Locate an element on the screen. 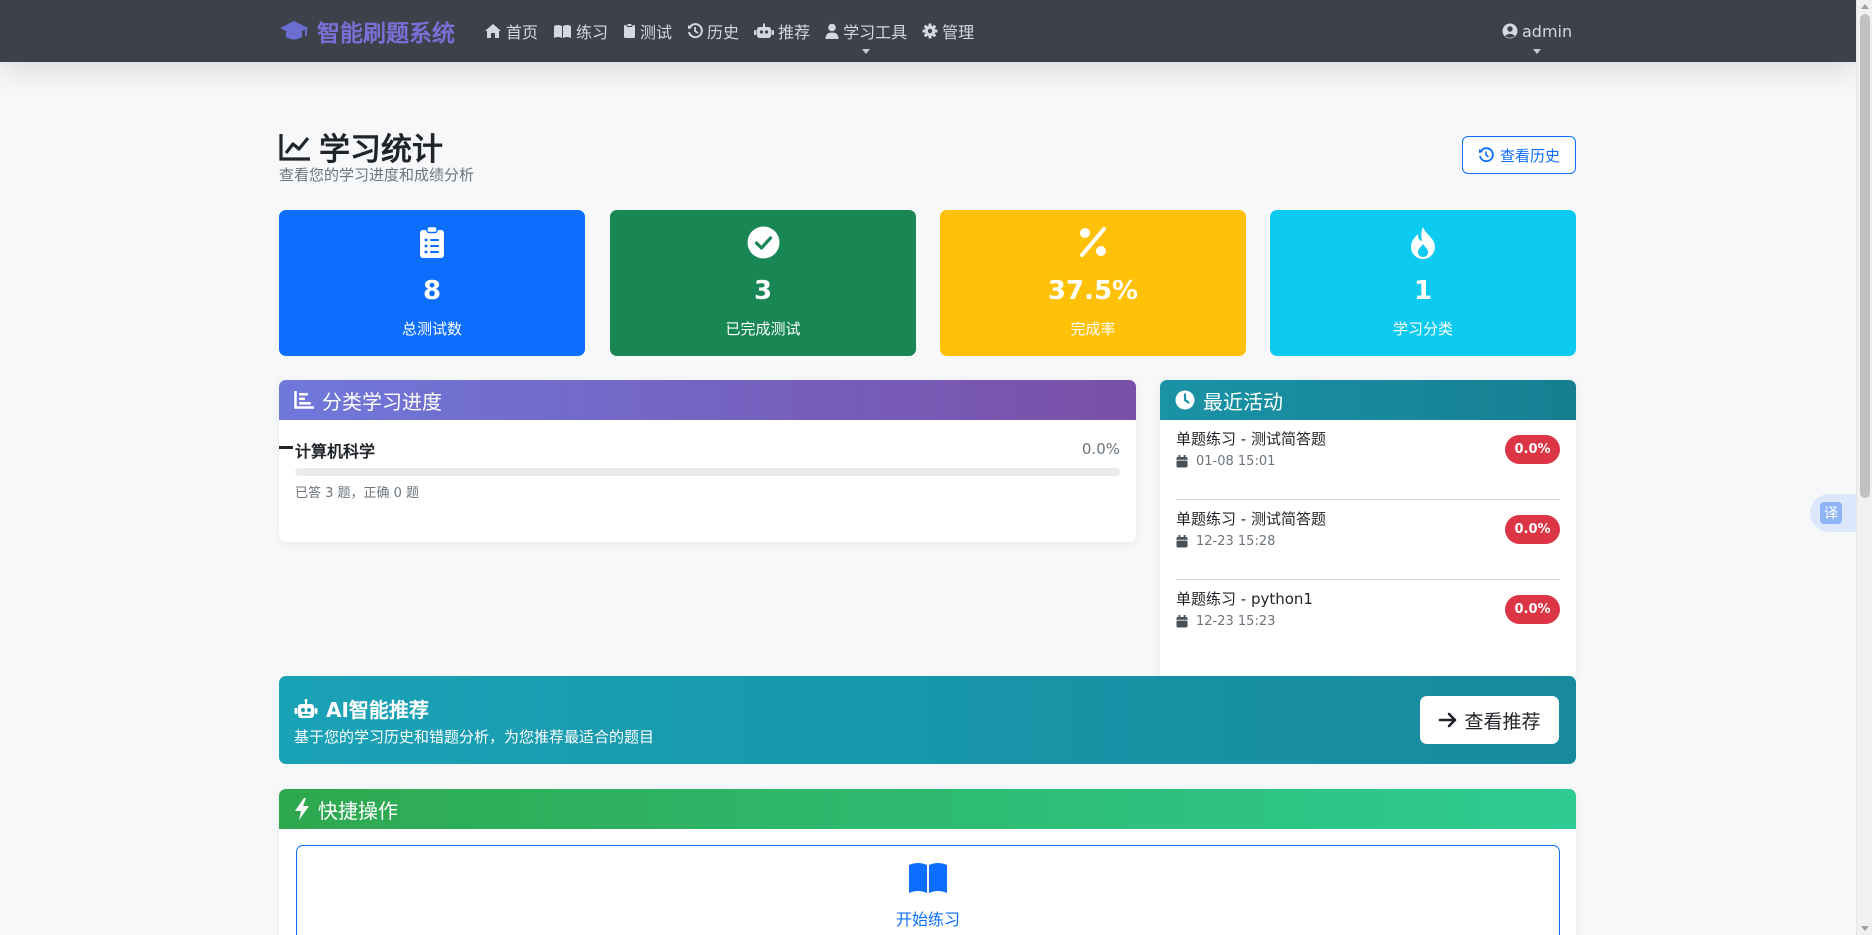 The image size is (1872, 935). nav-item-study-tools: 学习工具 is located at coordinates (866, 36).